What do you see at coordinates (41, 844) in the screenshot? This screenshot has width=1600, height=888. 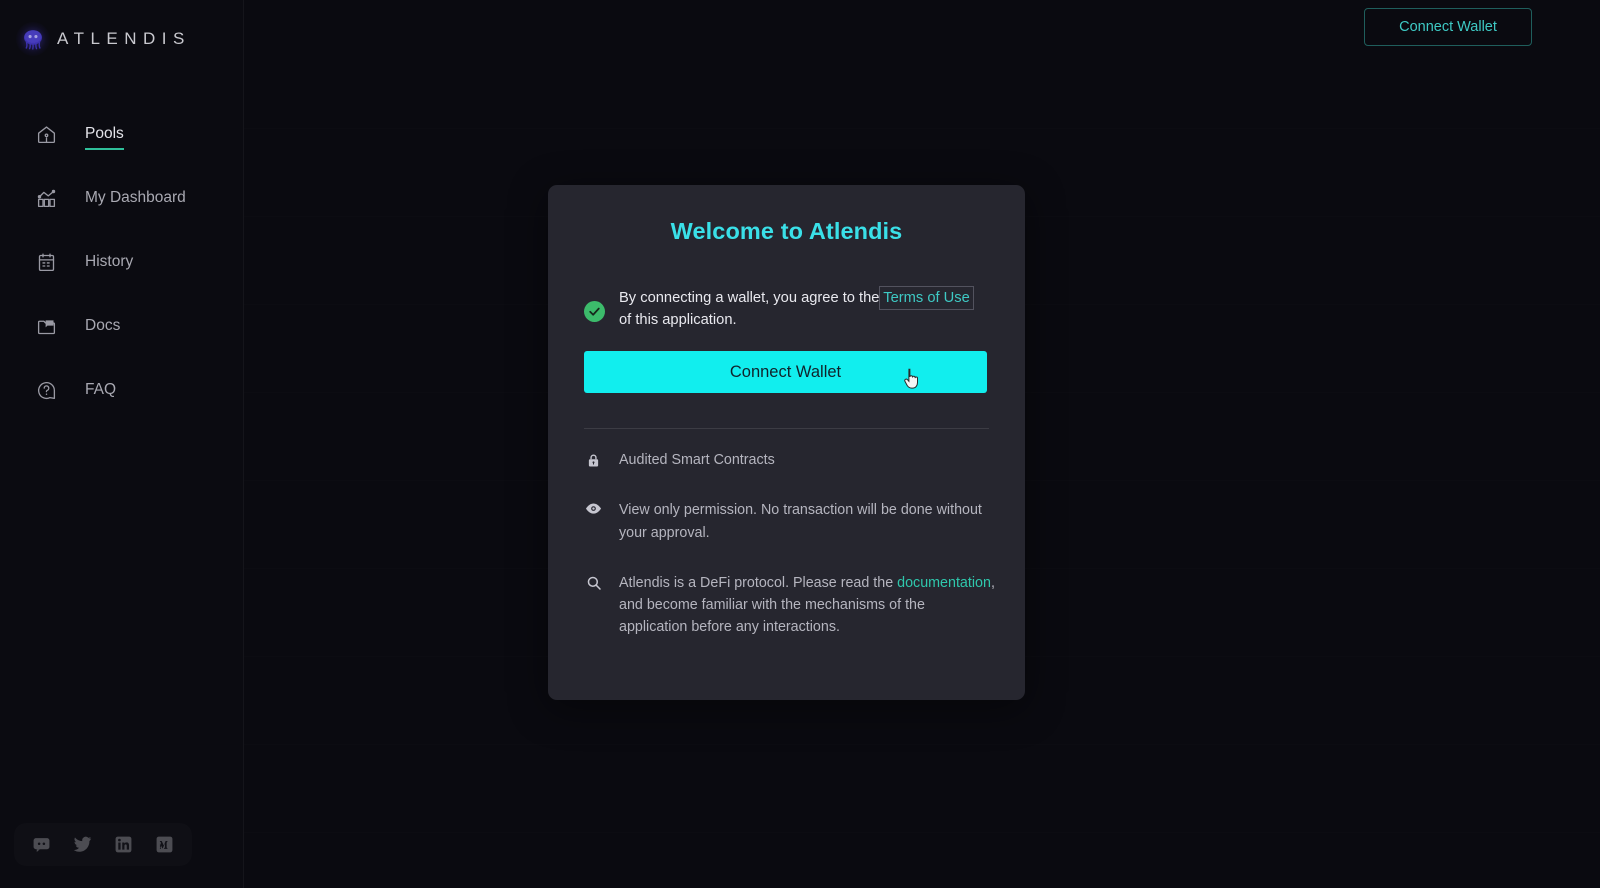 I see `discord-icon` at bounding box center [41, 844].